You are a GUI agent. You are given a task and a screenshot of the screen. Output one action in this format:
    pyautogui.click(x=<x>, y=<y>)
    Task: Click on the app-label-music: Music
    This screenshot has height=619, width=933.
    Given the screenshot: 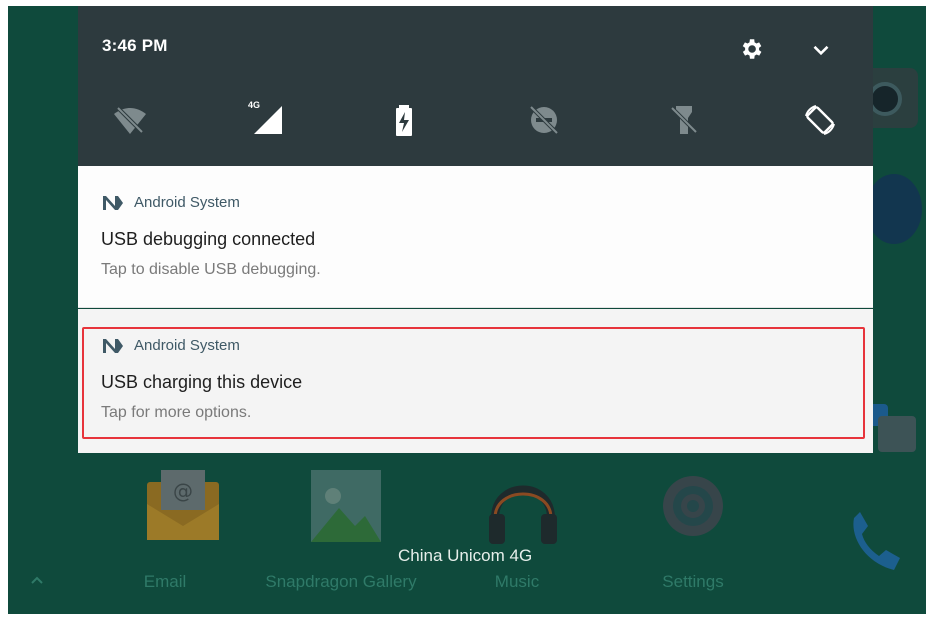 What is the action you would take?
    pyautogui.click(x=517, y=582)
    